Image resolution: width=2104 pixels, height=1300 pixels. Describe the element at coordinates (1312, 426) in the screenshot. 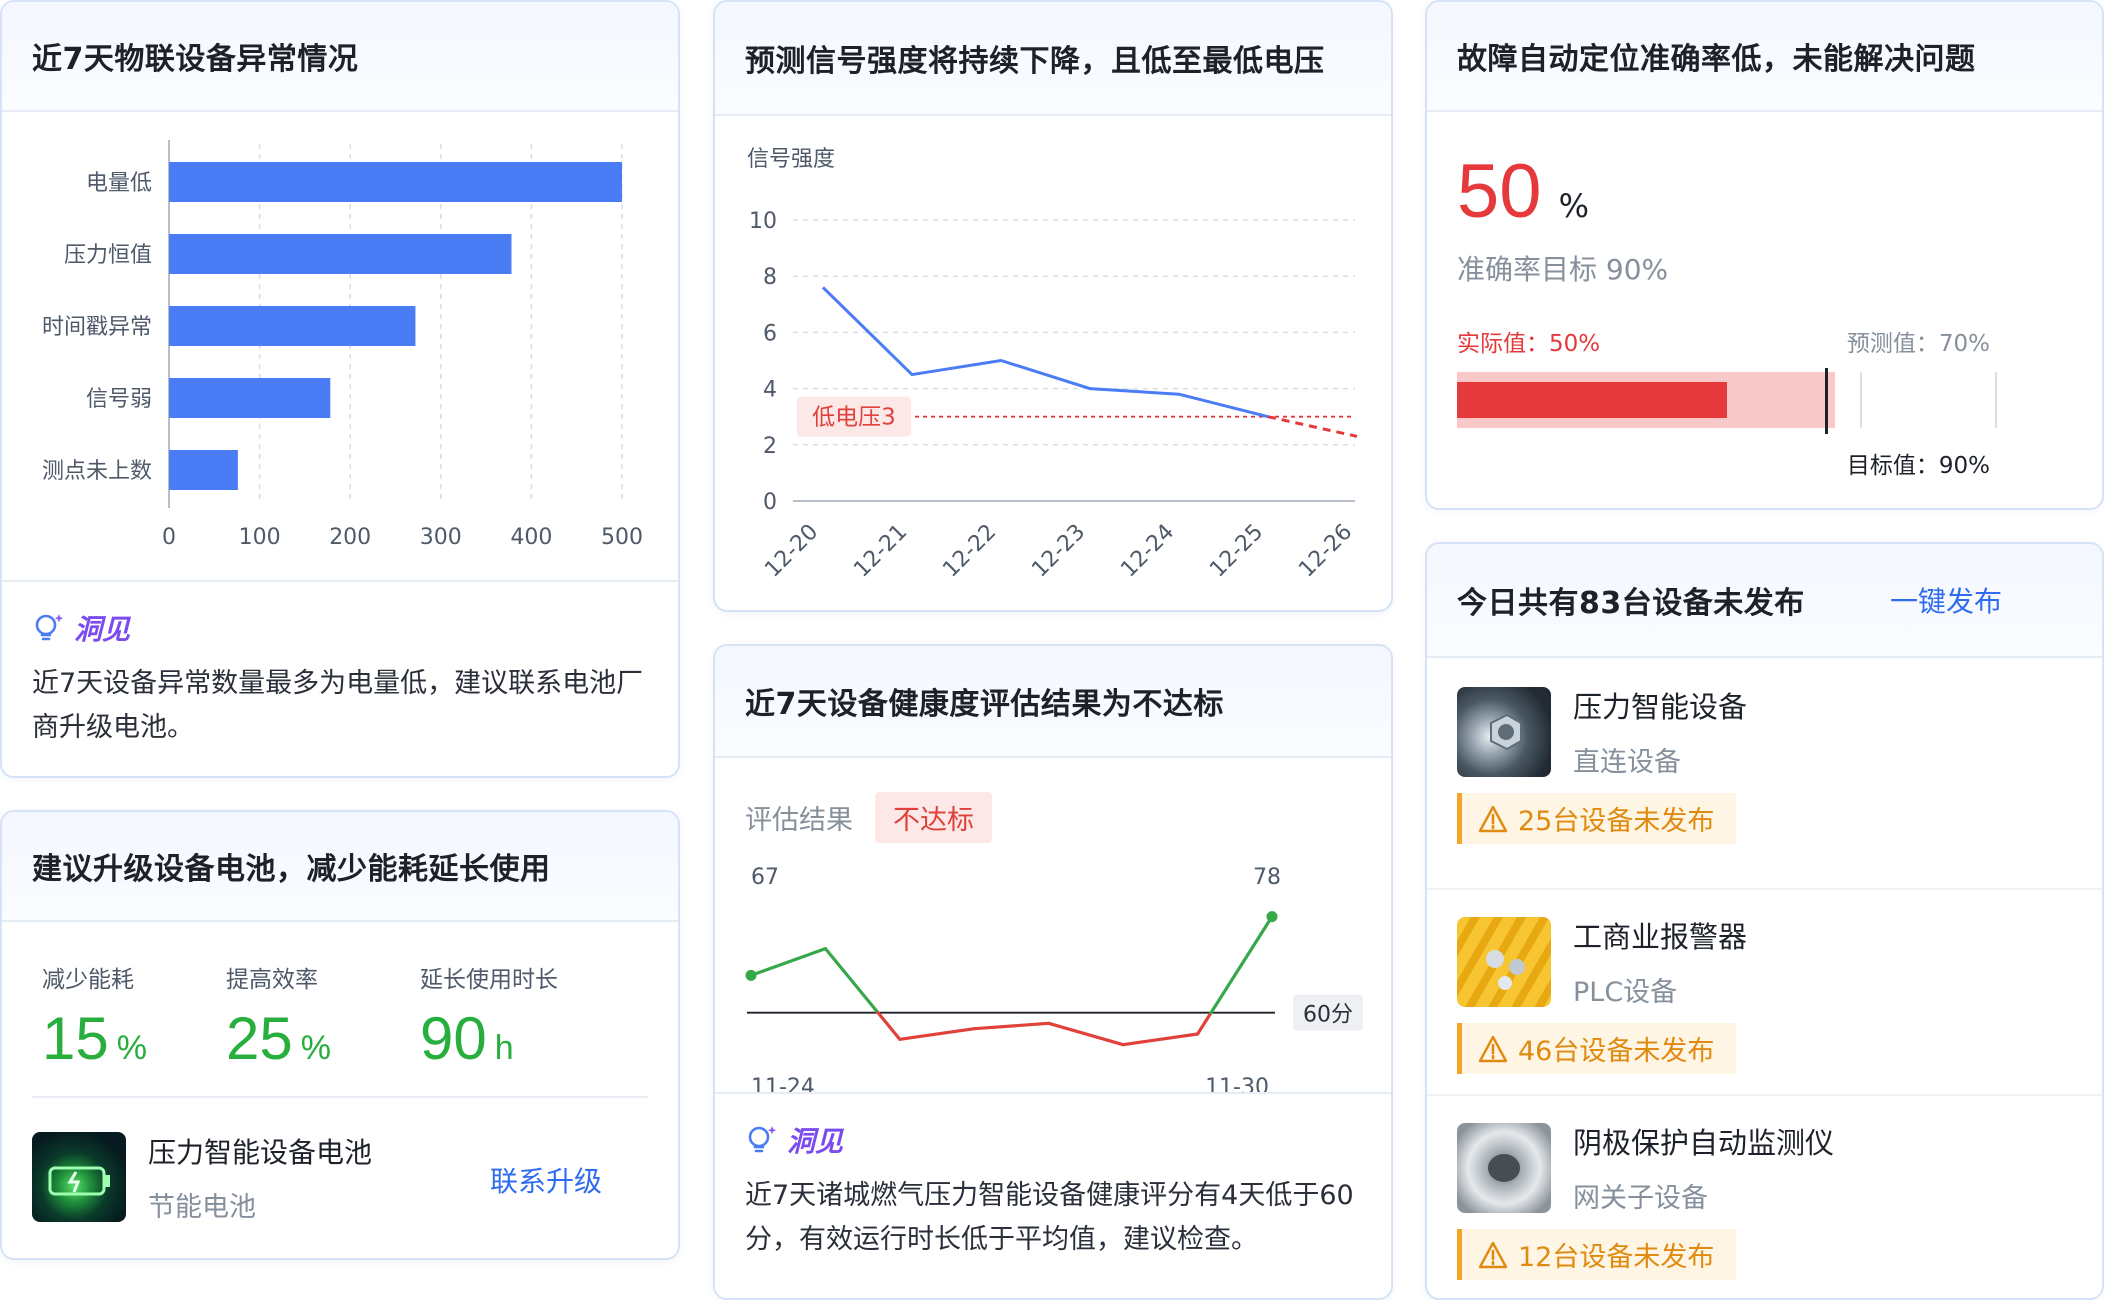

I see `forecast-line` at that location.